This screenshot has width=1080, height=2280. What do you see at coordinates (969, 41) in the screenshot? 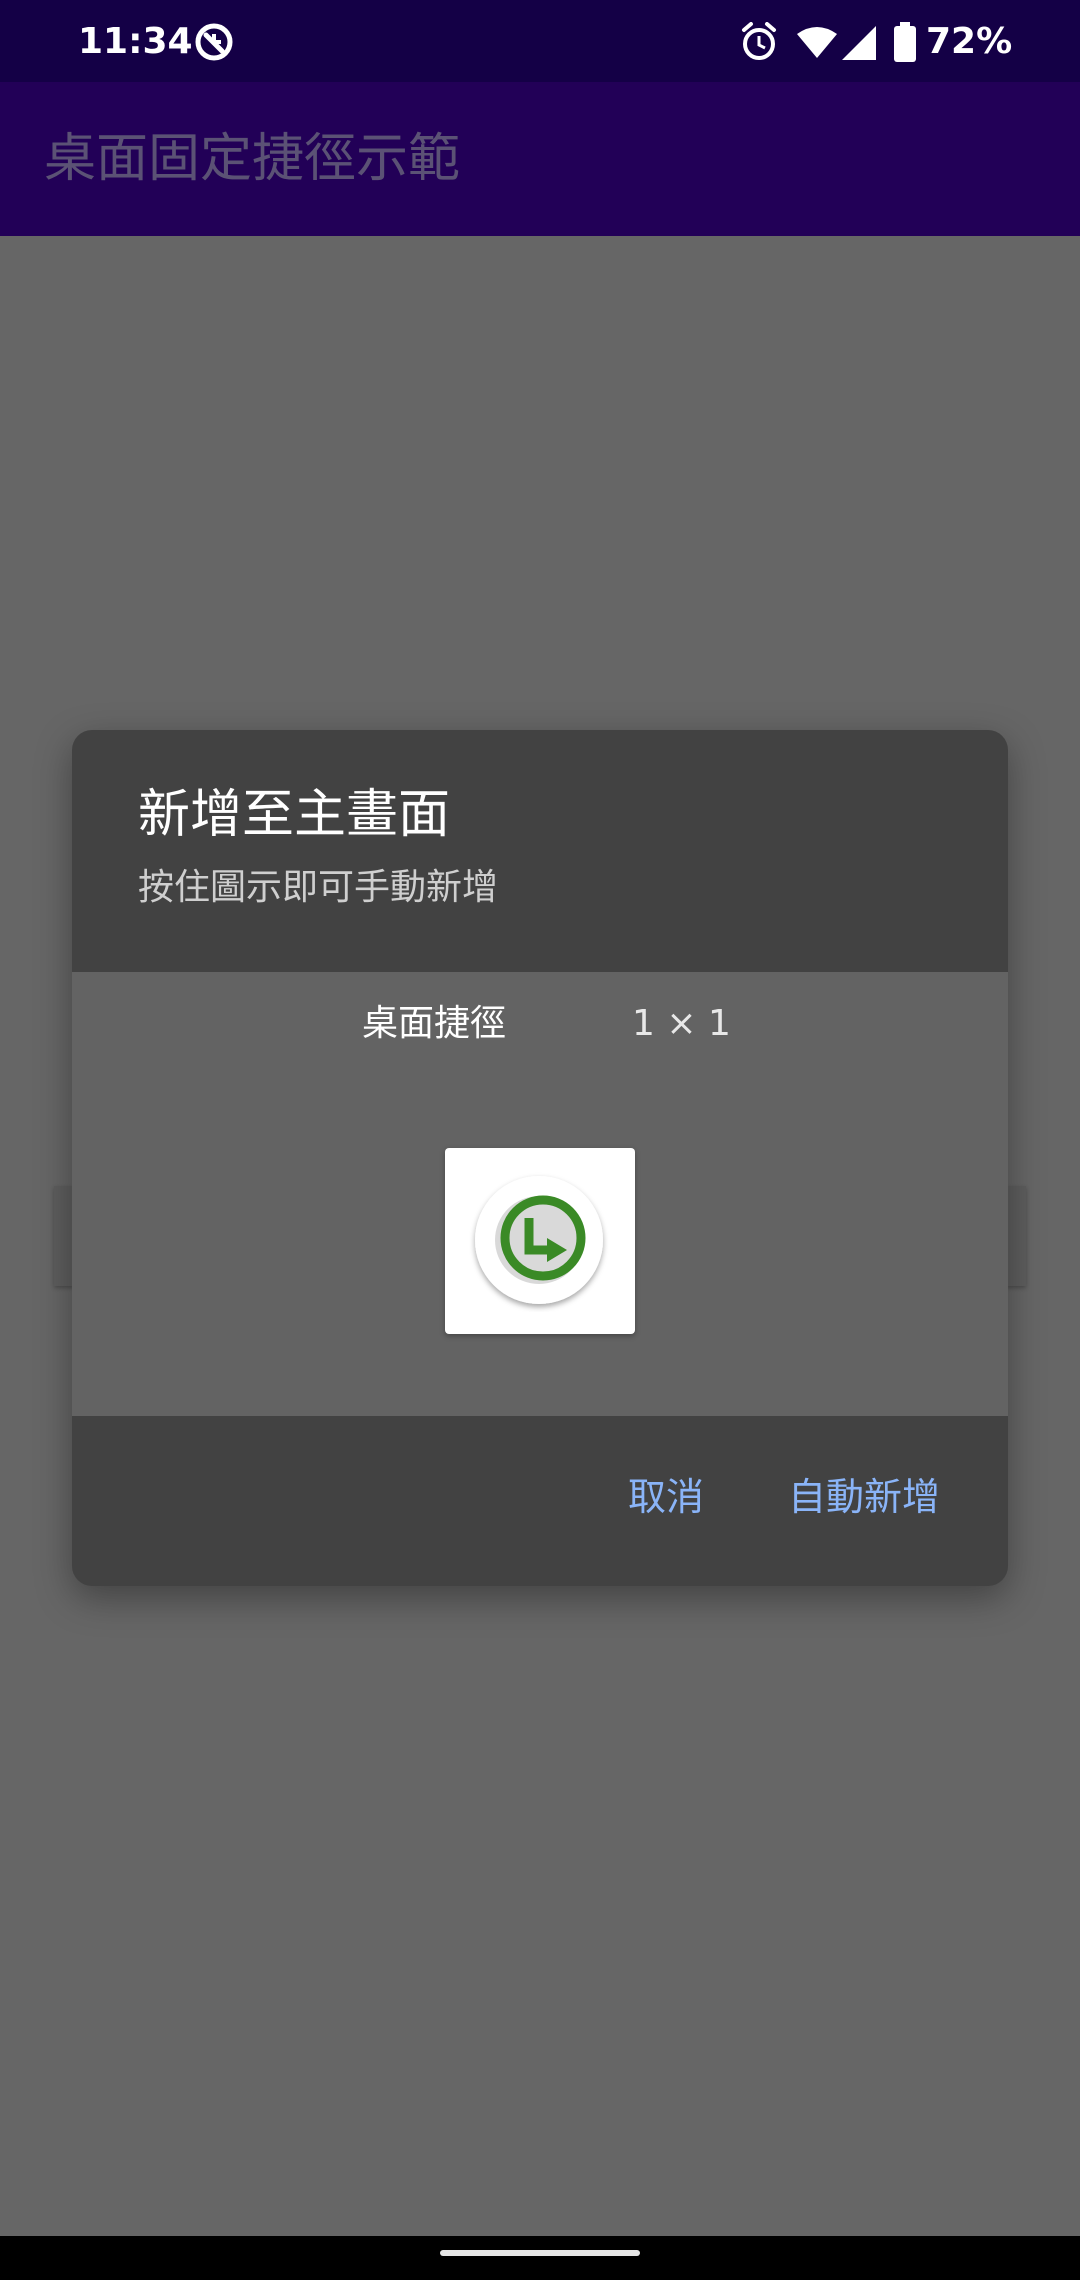
I see `battery-percent: 72%` at bounding box center [969, 41].